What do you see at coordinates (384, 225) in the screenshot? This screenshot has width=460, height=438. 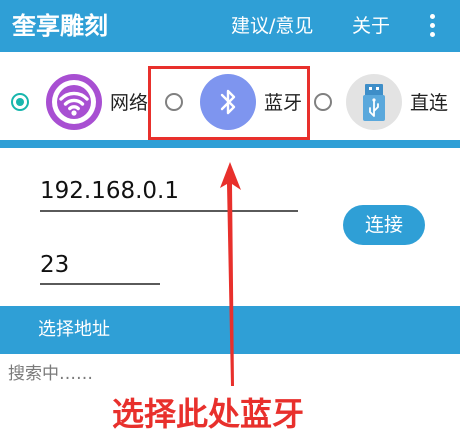 I see `connect-button: 连接` at bounding box center [384, 225].